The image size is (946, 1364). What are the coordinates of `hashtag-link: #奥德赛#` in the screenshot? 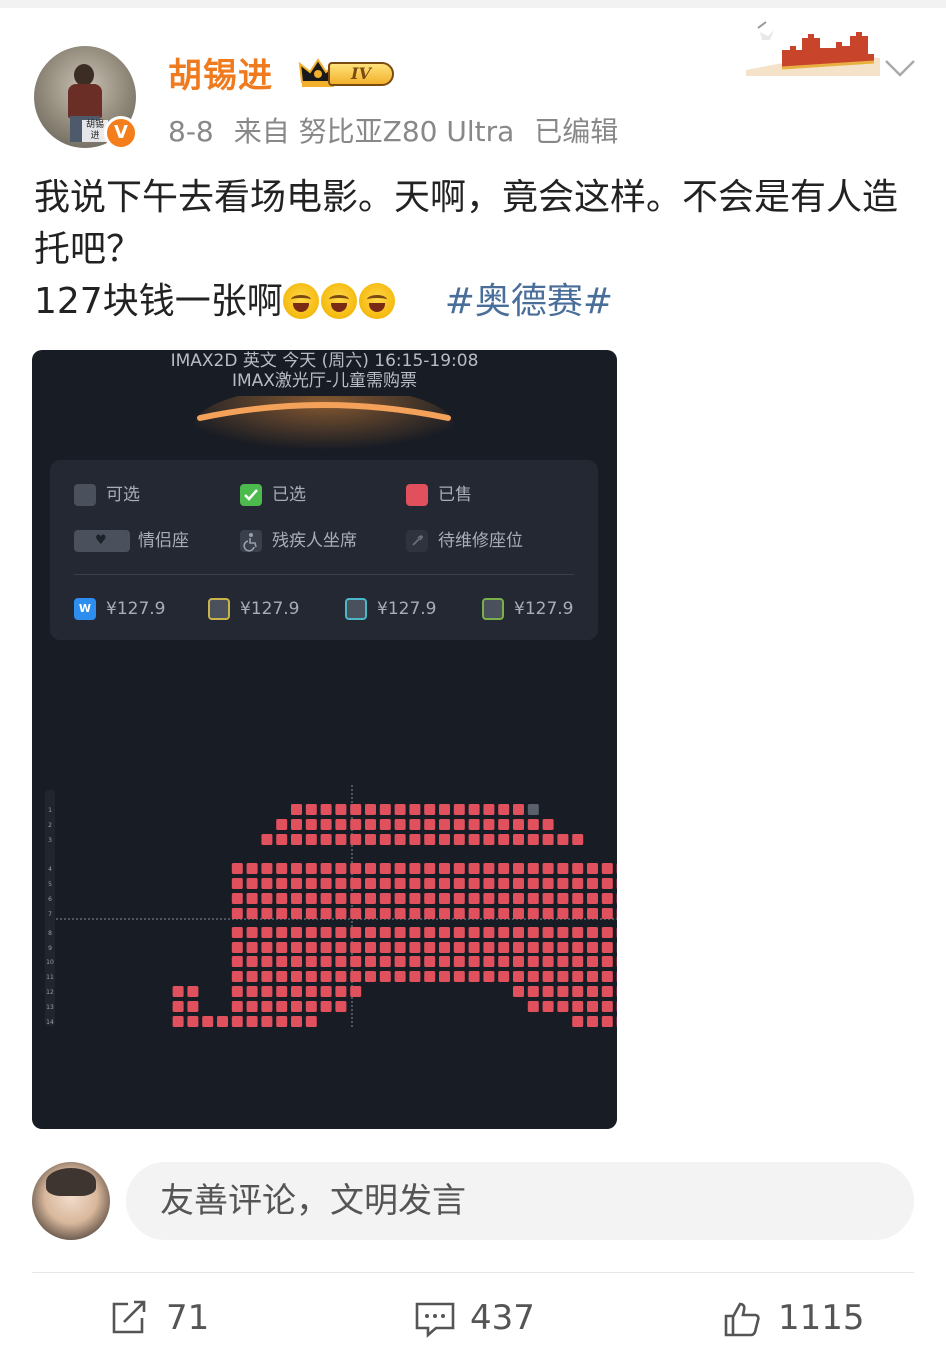 It's located at (529, 301).